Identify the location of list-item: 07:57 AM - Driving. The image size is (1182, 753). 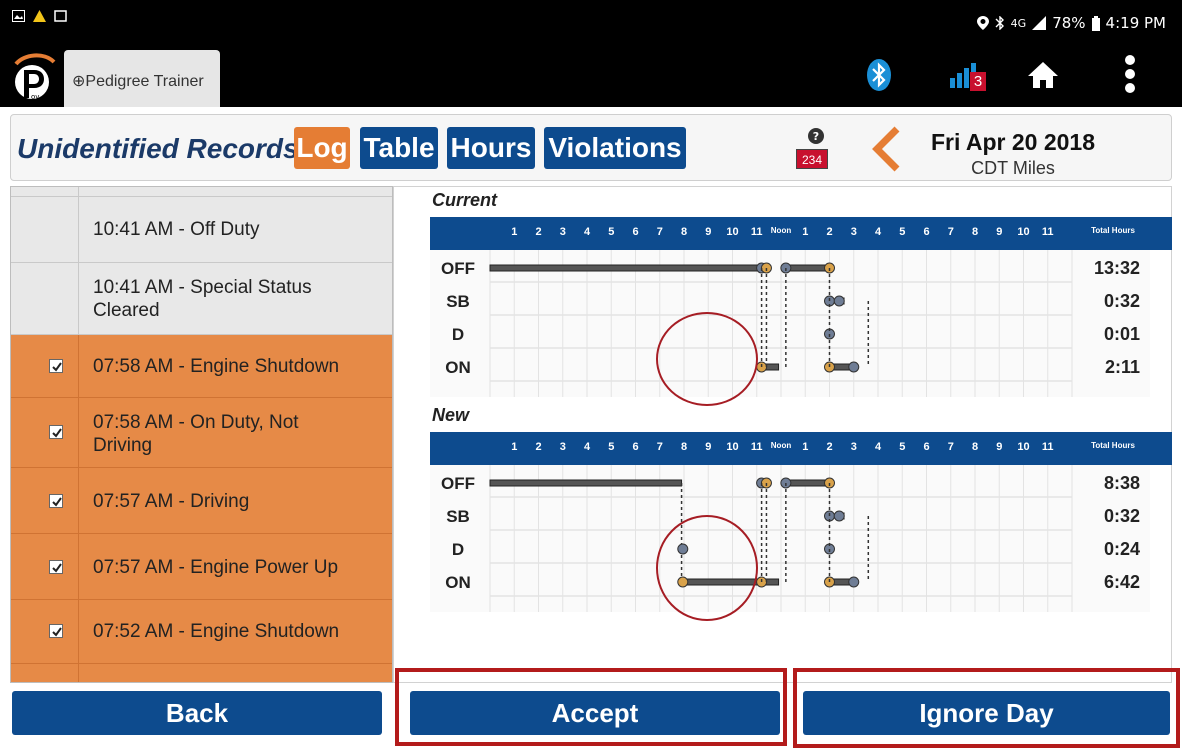
(201, 501).